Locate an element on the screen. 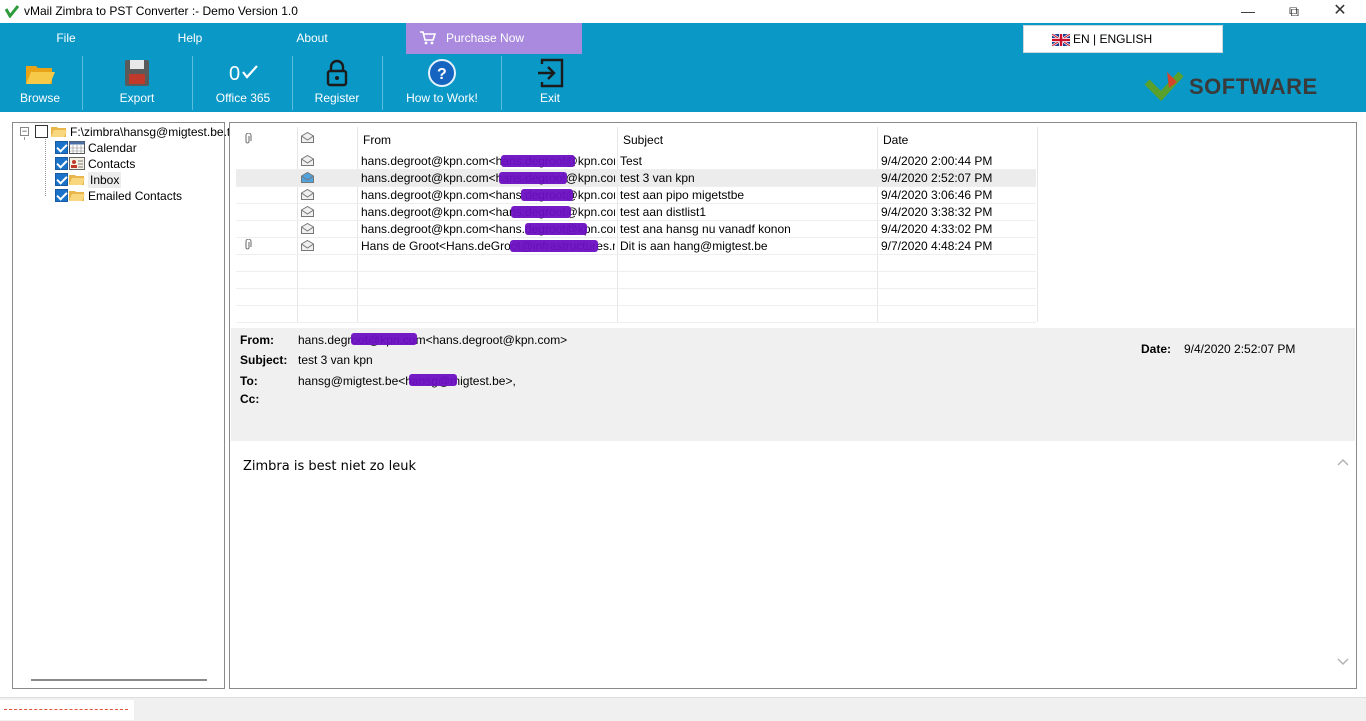  help-icon: ? is located at coordinates (442, 73).